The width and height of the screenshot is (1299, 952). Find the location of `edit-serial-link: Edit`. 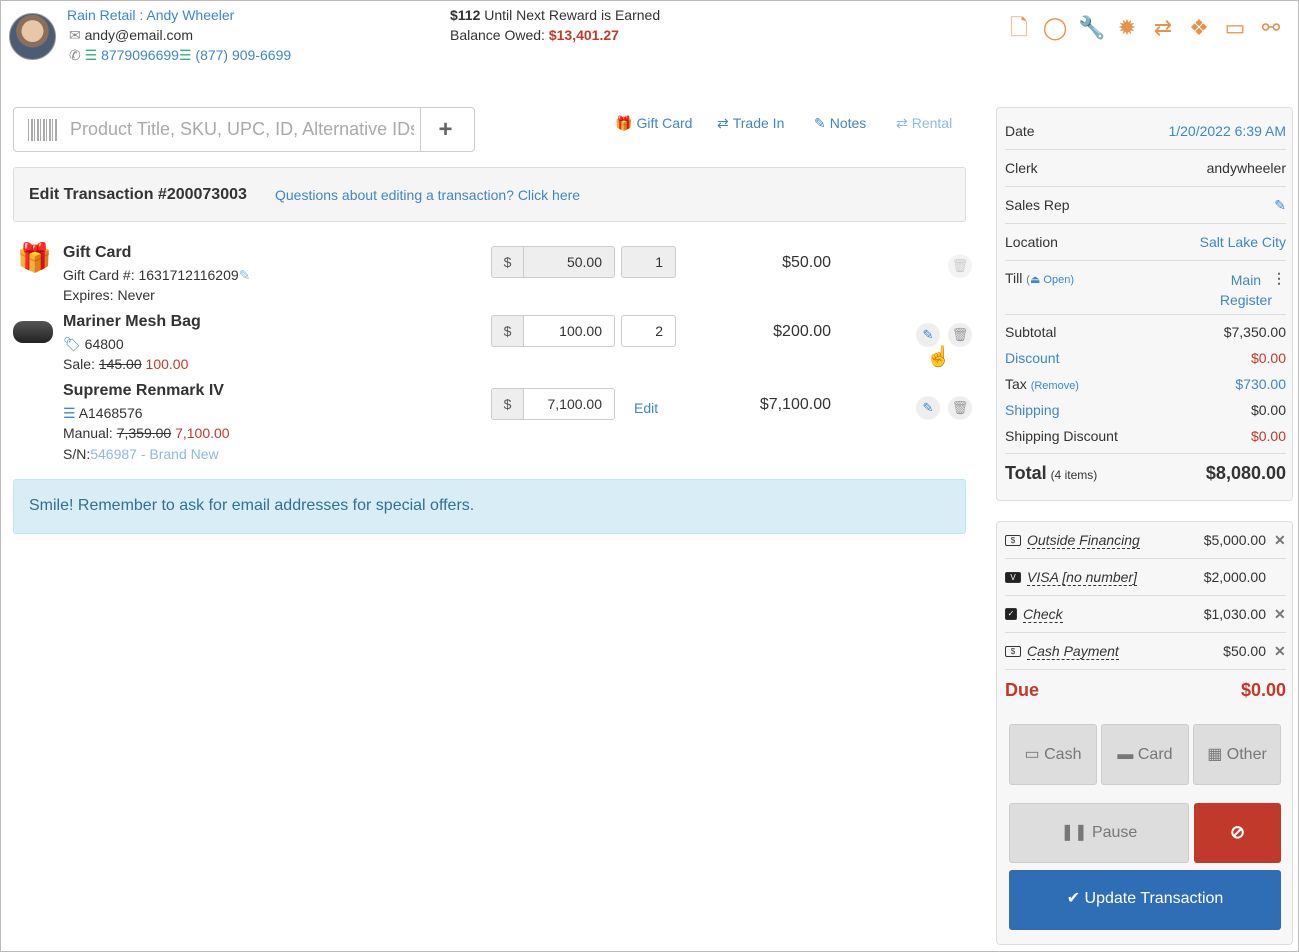

edit-serial-link: Edit is located at coordinates (646, 408).